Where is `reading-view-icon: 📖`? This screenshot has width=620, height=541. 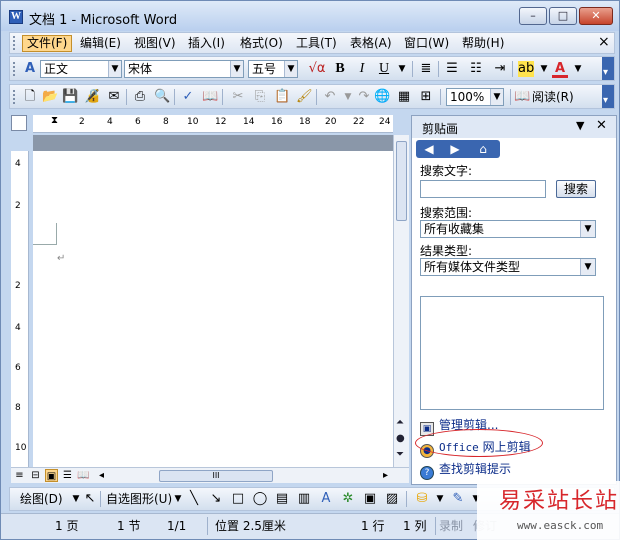
reading-view-icon: 📖 is located at coordinates (83, 475).